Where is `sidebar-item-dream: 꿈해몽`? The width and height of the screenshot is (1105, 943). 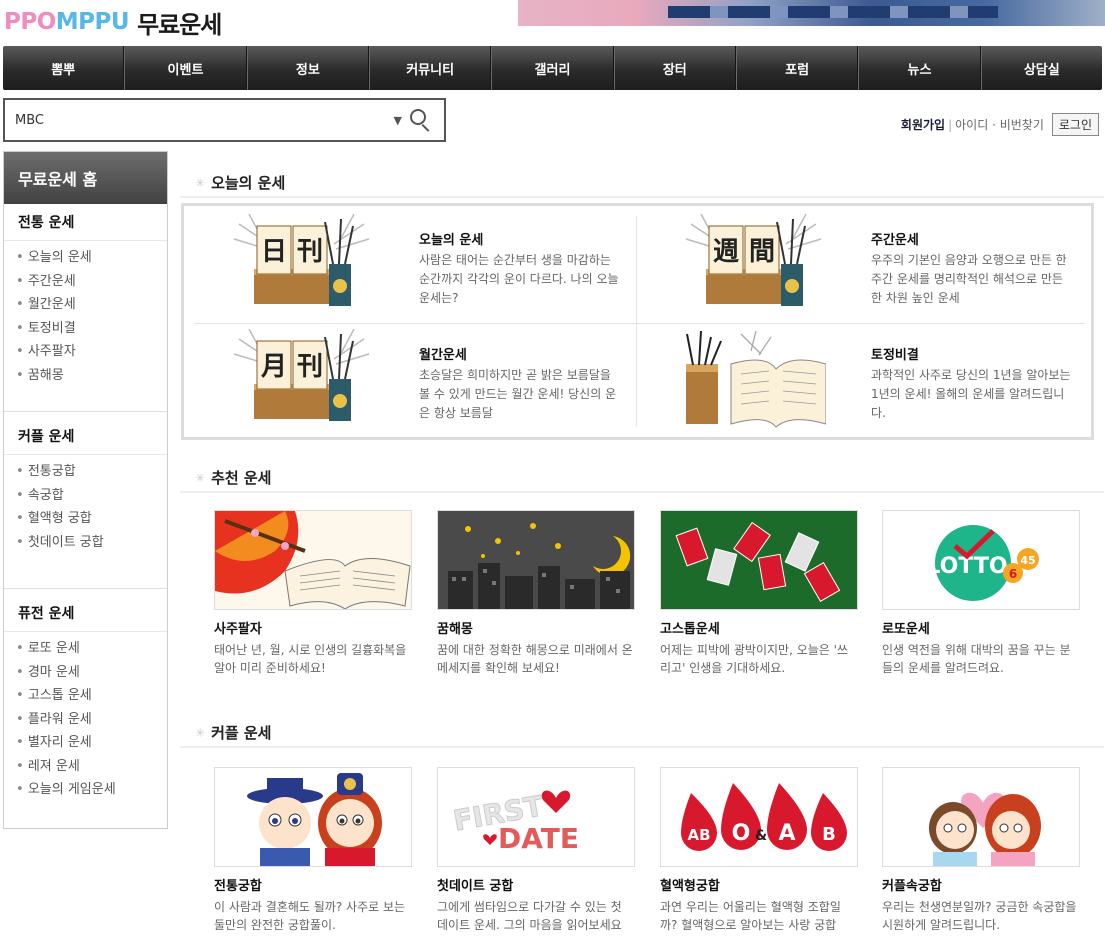
sidebar-item-dream: 꿈해몽 is located at coordinates (91, 376).